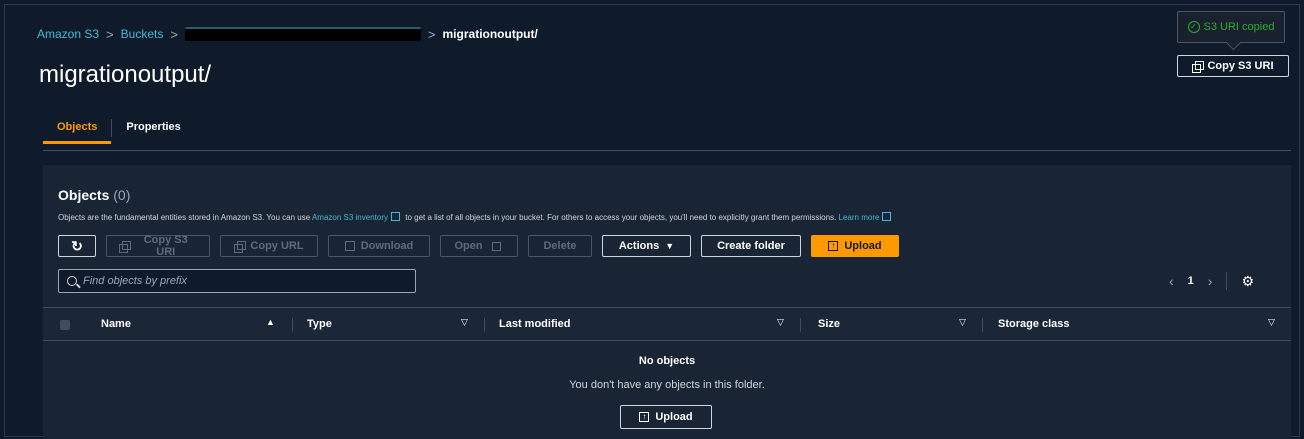 This screenshot has width=1304, height=439. What do you see at coordinates (535, 324) in the screenshot?
I see `column-last-modified: Last modified` at bounding box center [535, 324].